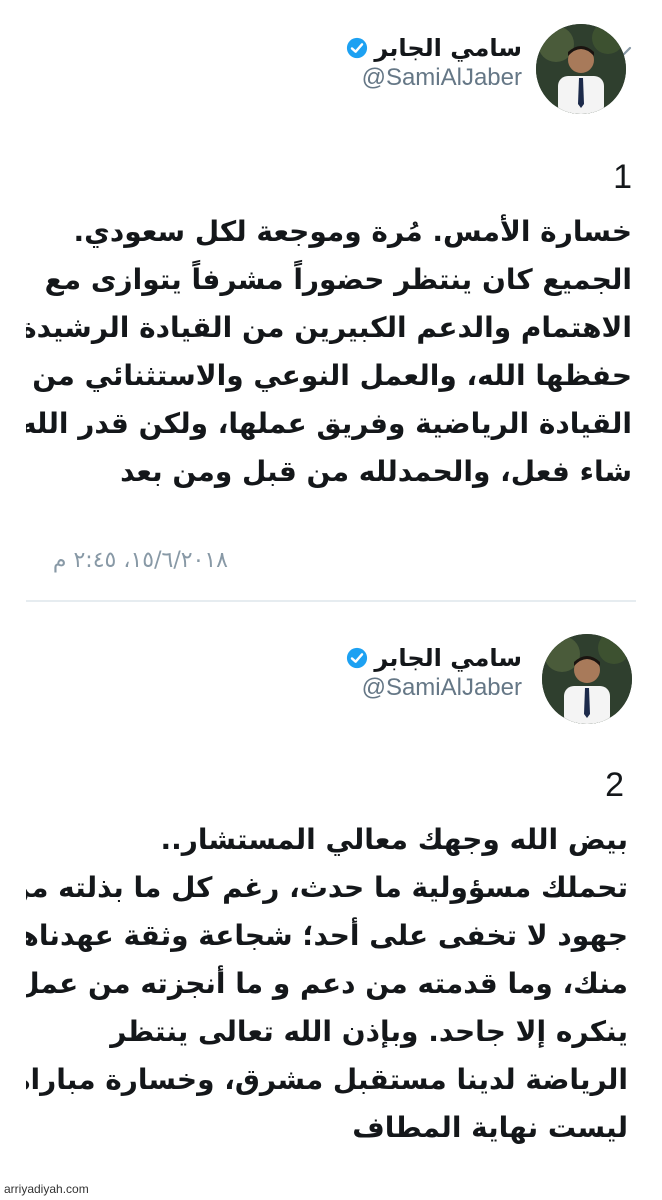 Image resolution: width=662 pixels, height=1200 pixels. Describe the element at coordinates (46, 1189) in the screenshot. I see `source-watermark: arriyadiyah.com` at that location.